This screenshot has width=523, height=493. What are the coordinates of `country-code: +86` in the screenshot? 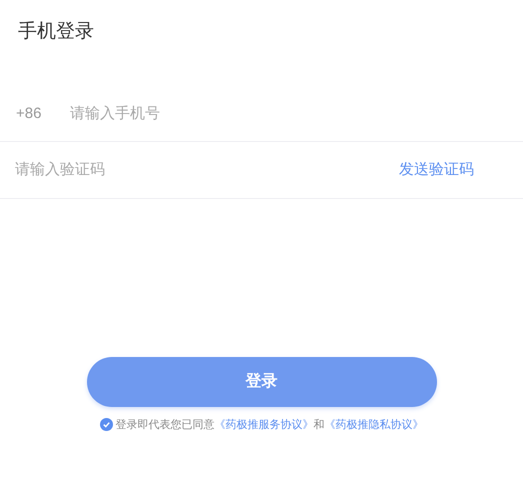 It's located at (43, 113).